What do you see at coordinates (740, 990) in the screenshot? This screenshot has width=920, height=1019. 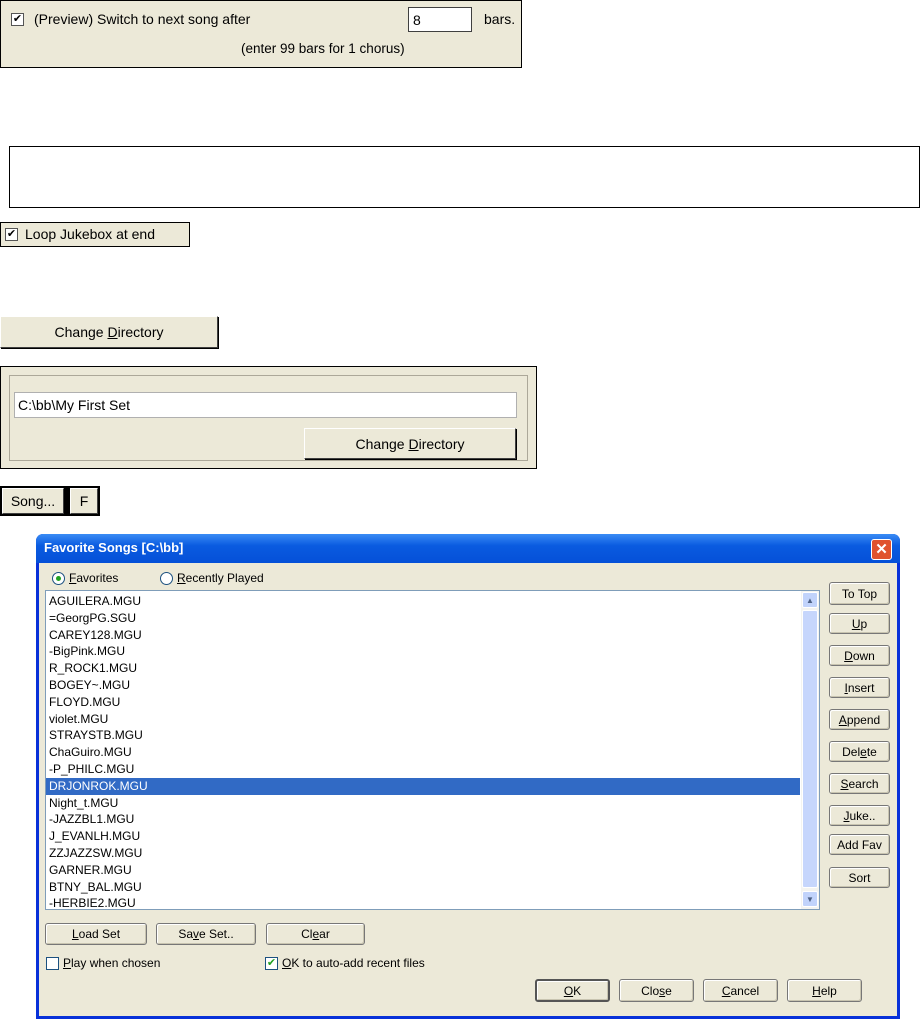 I see `cancel-button: Cancel` at bounding box center [740, 990].